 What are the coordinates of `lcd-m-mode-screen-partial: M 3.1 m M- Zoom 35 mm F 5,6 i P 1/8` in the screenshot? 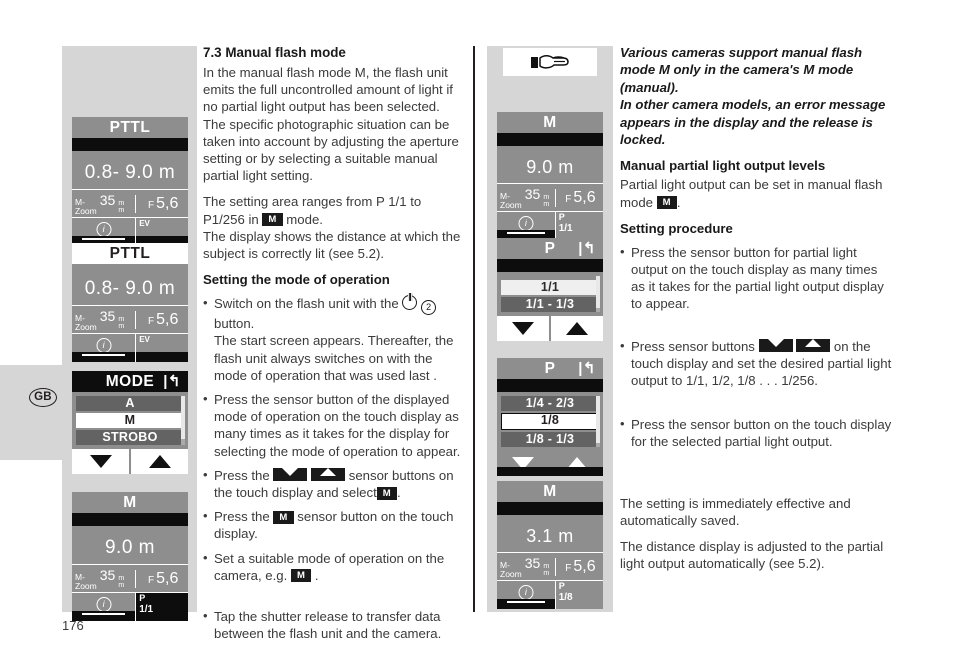 It's located at (550, 545).